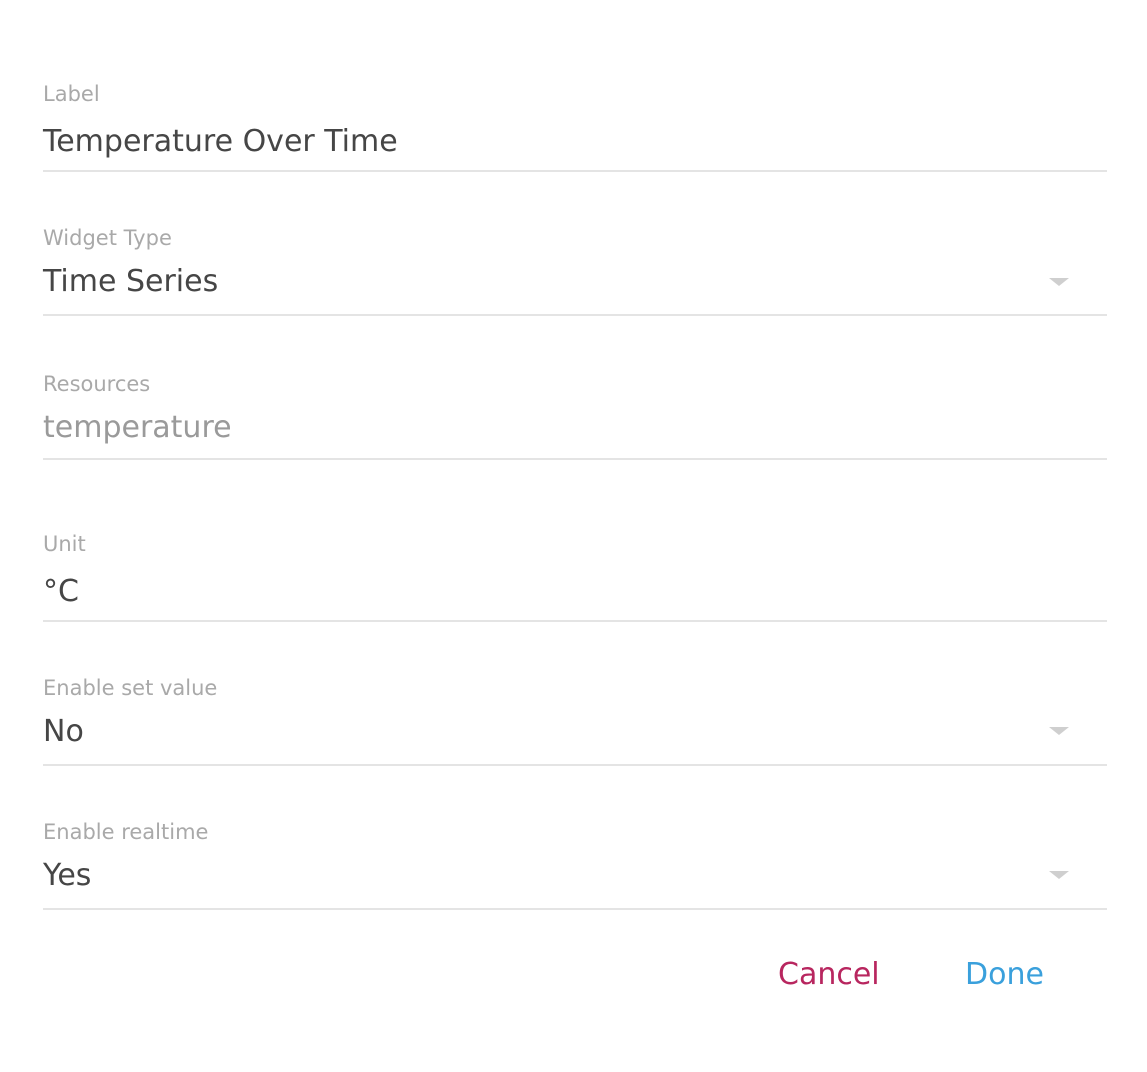 This screenshot has width=1147, height=1072. What do you see at coordinates (61, 592) in the screenshot?
I see `unit-value: °C` at bounding box center [61, 592].